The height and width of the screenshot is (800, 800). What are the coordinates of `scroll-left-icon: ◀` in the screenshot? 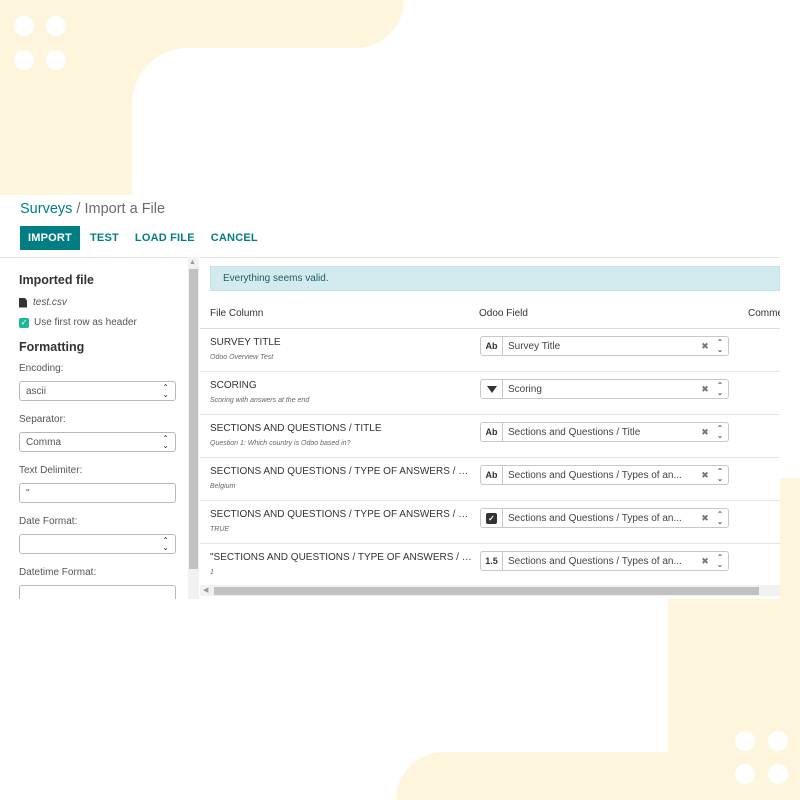 It's located at (205, 590).